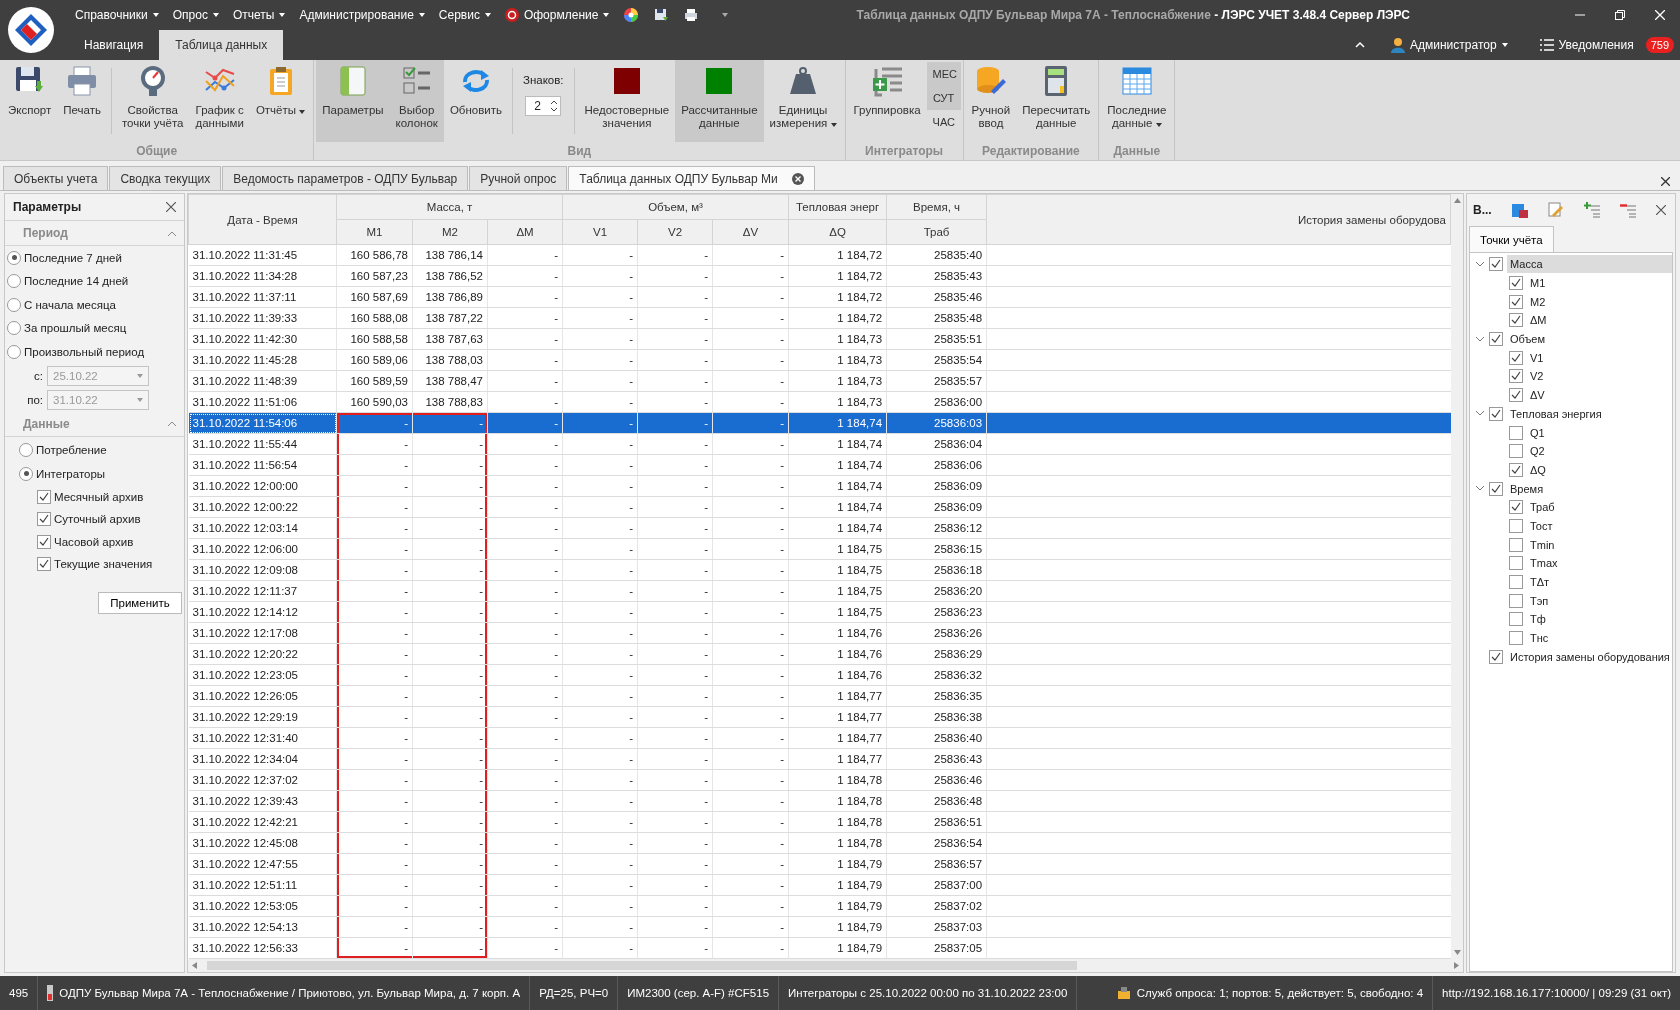 The image size is (1680, 1010). I want to click on tree-item: Масса, so click(1589, 264).